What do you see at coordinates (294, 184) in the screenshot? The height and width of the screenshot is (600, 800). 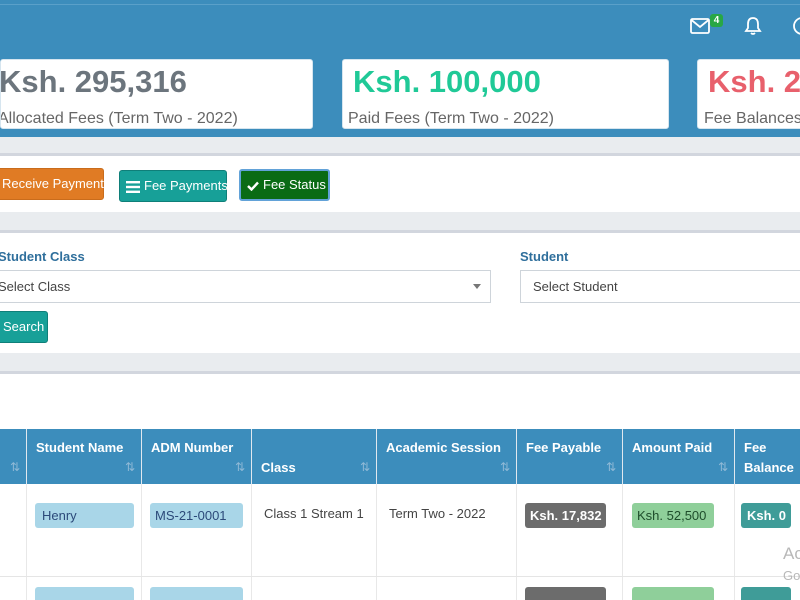 I see `fee-status-label: Fee Status` at bounding box center [294, 184].